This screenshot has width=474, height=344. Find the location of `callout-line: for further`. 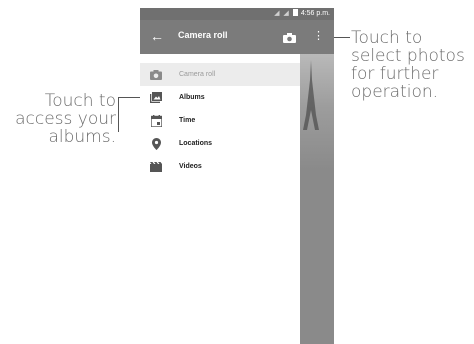

callout-line: for further is located at coordinates (395, 74).